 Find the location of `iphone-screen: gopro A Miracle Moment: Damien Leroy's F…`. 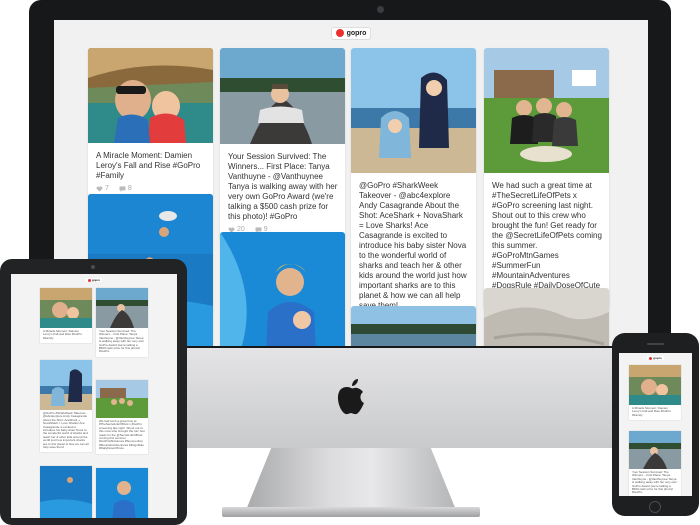

iphone-screen: gopro A Miracle Moment: Damien Leroy's F… is located at coordinates (655, 424).